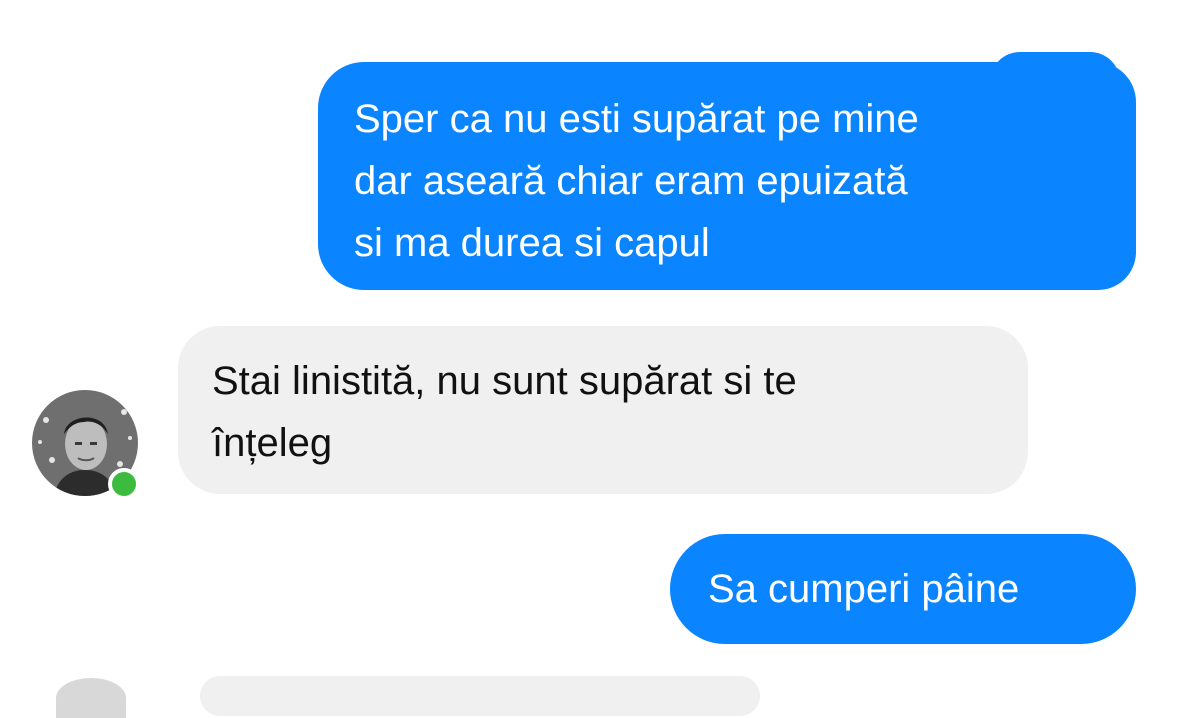 This screenshot has height=718, width=1200. I want to click on incoming-message-bubble-partial, so click(480, 696).